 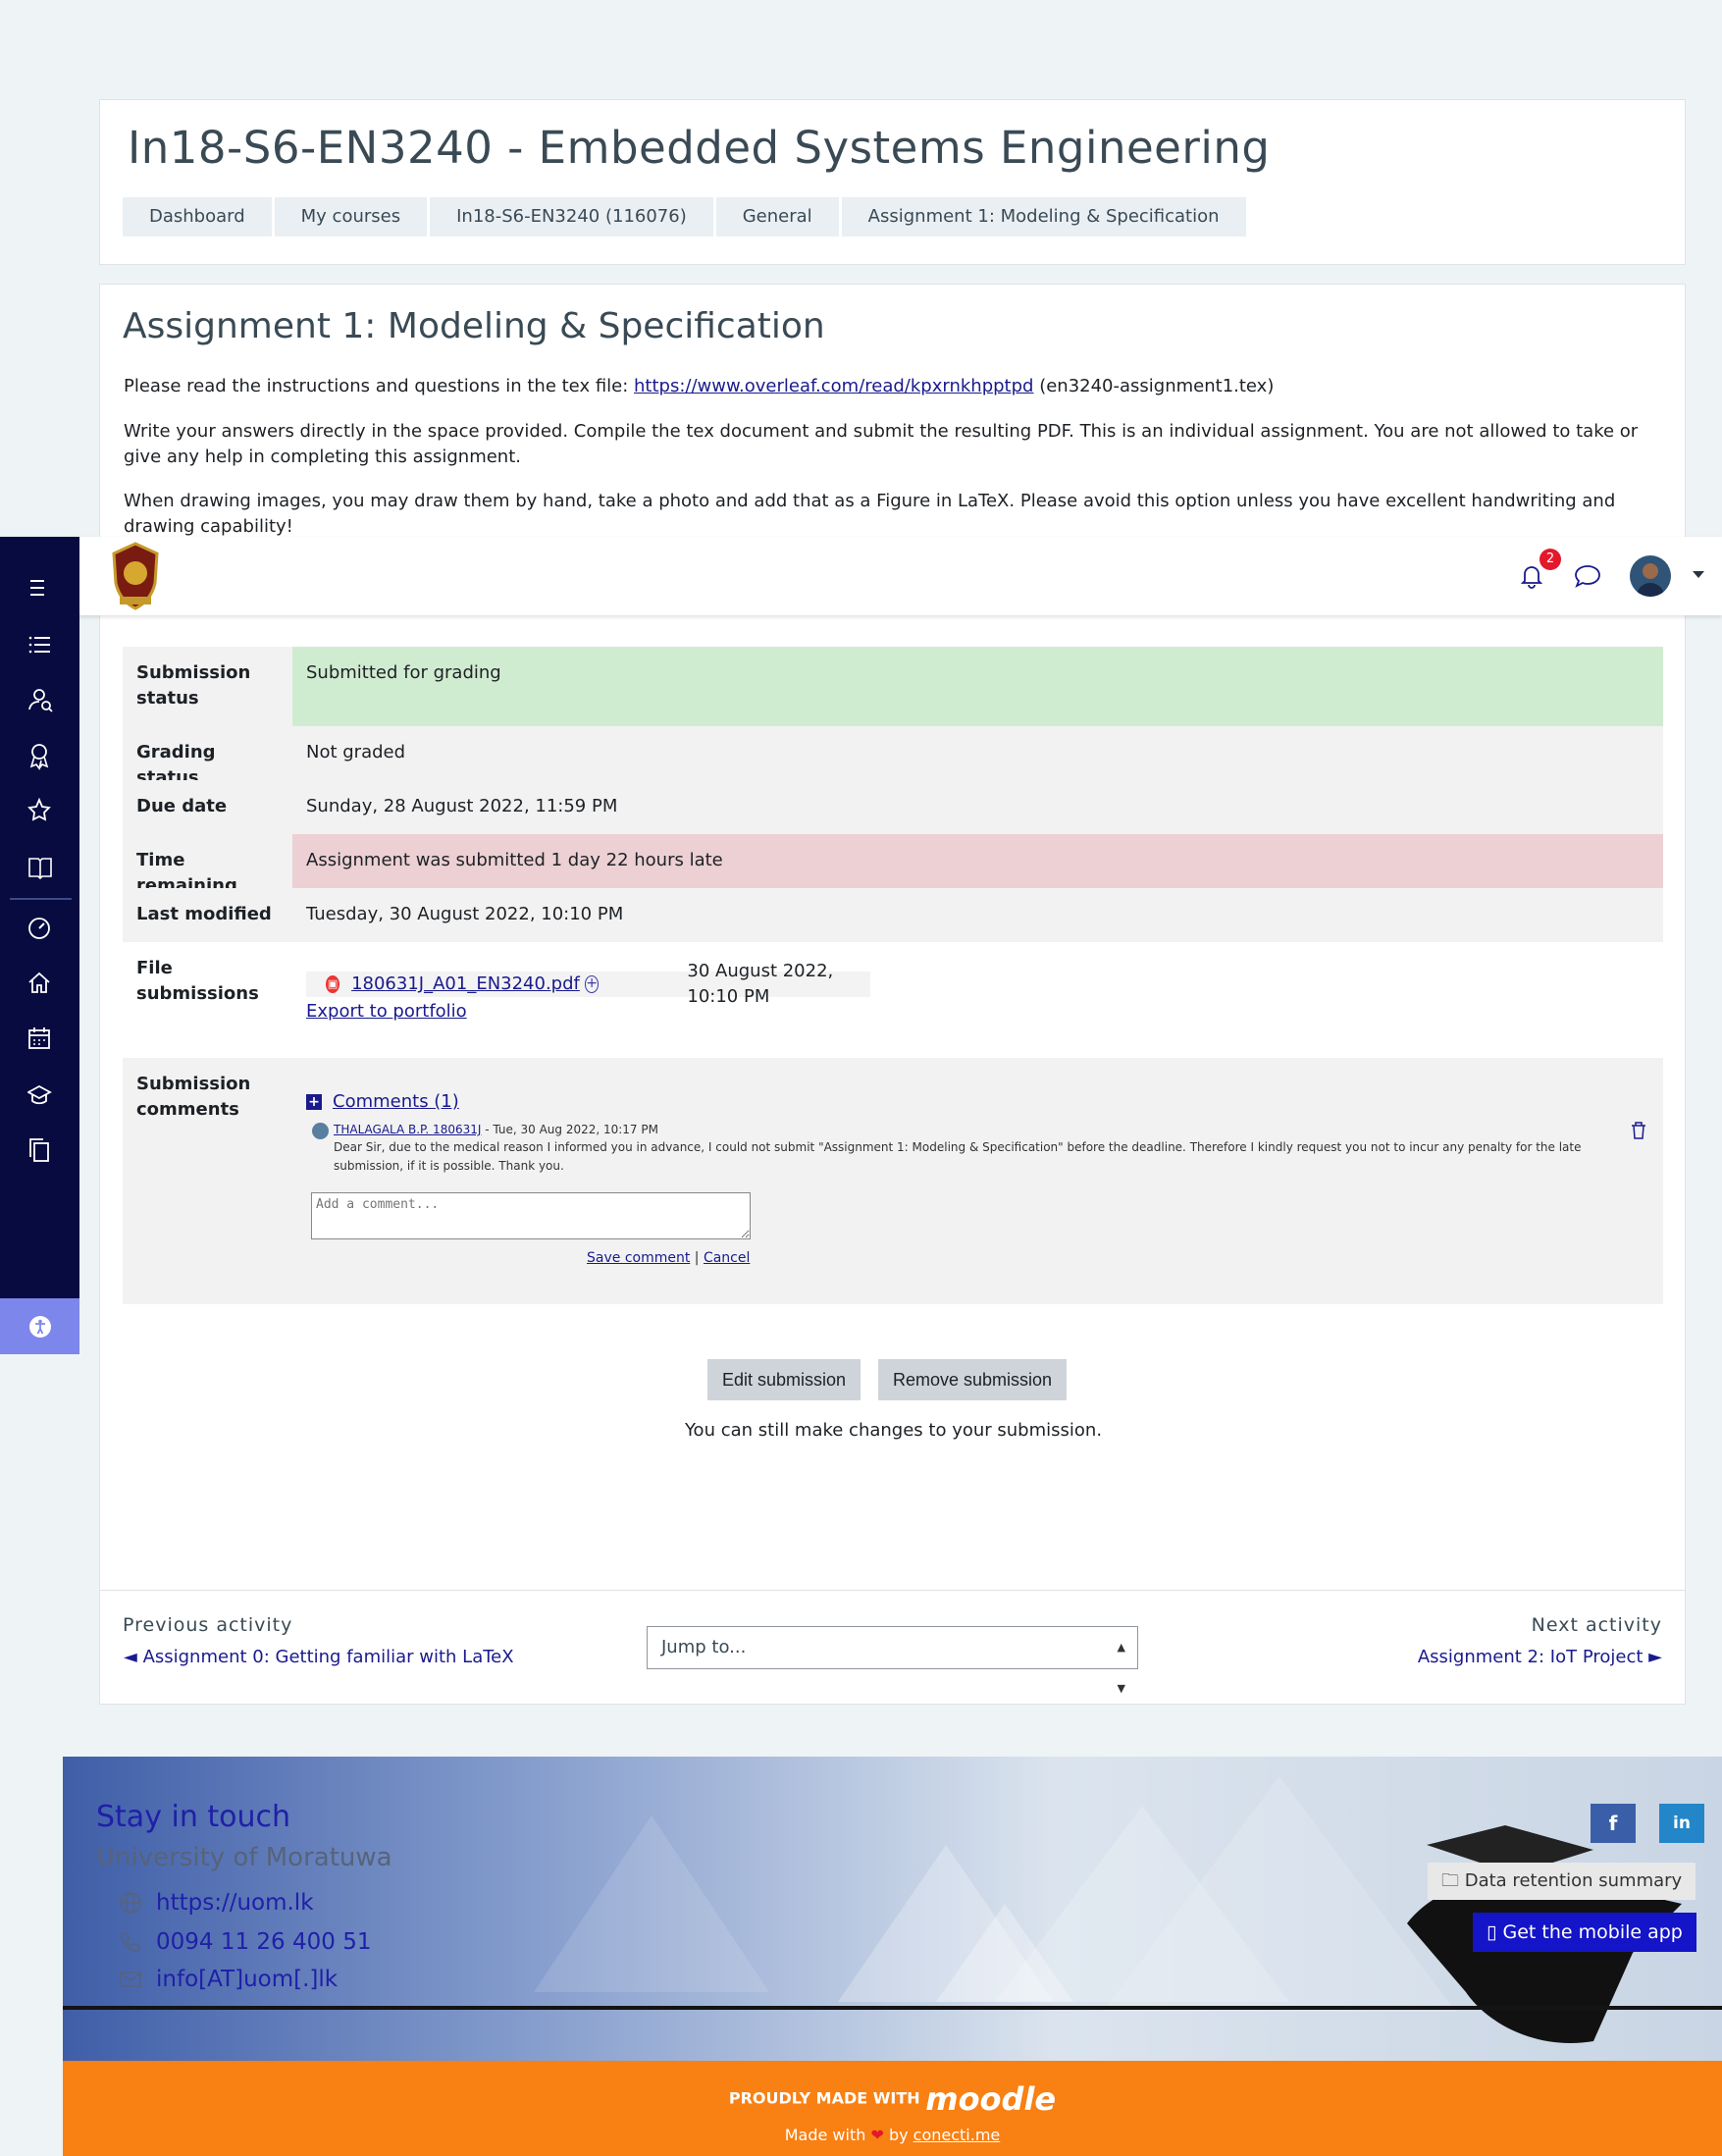 What do you see at coordinates (877, 2135) in the screenshot?
I see `heart-icon: ❤` at bounding box center [877, 2135].